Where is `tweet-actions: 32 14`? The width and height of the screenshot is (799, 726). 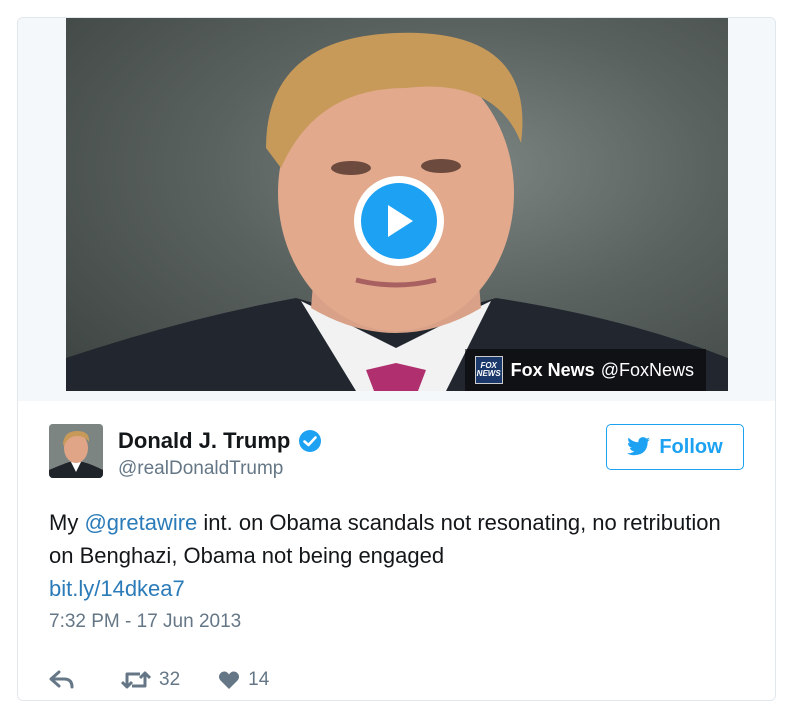 tweet-actions: 32 14 is located at coordinates (178, 680).